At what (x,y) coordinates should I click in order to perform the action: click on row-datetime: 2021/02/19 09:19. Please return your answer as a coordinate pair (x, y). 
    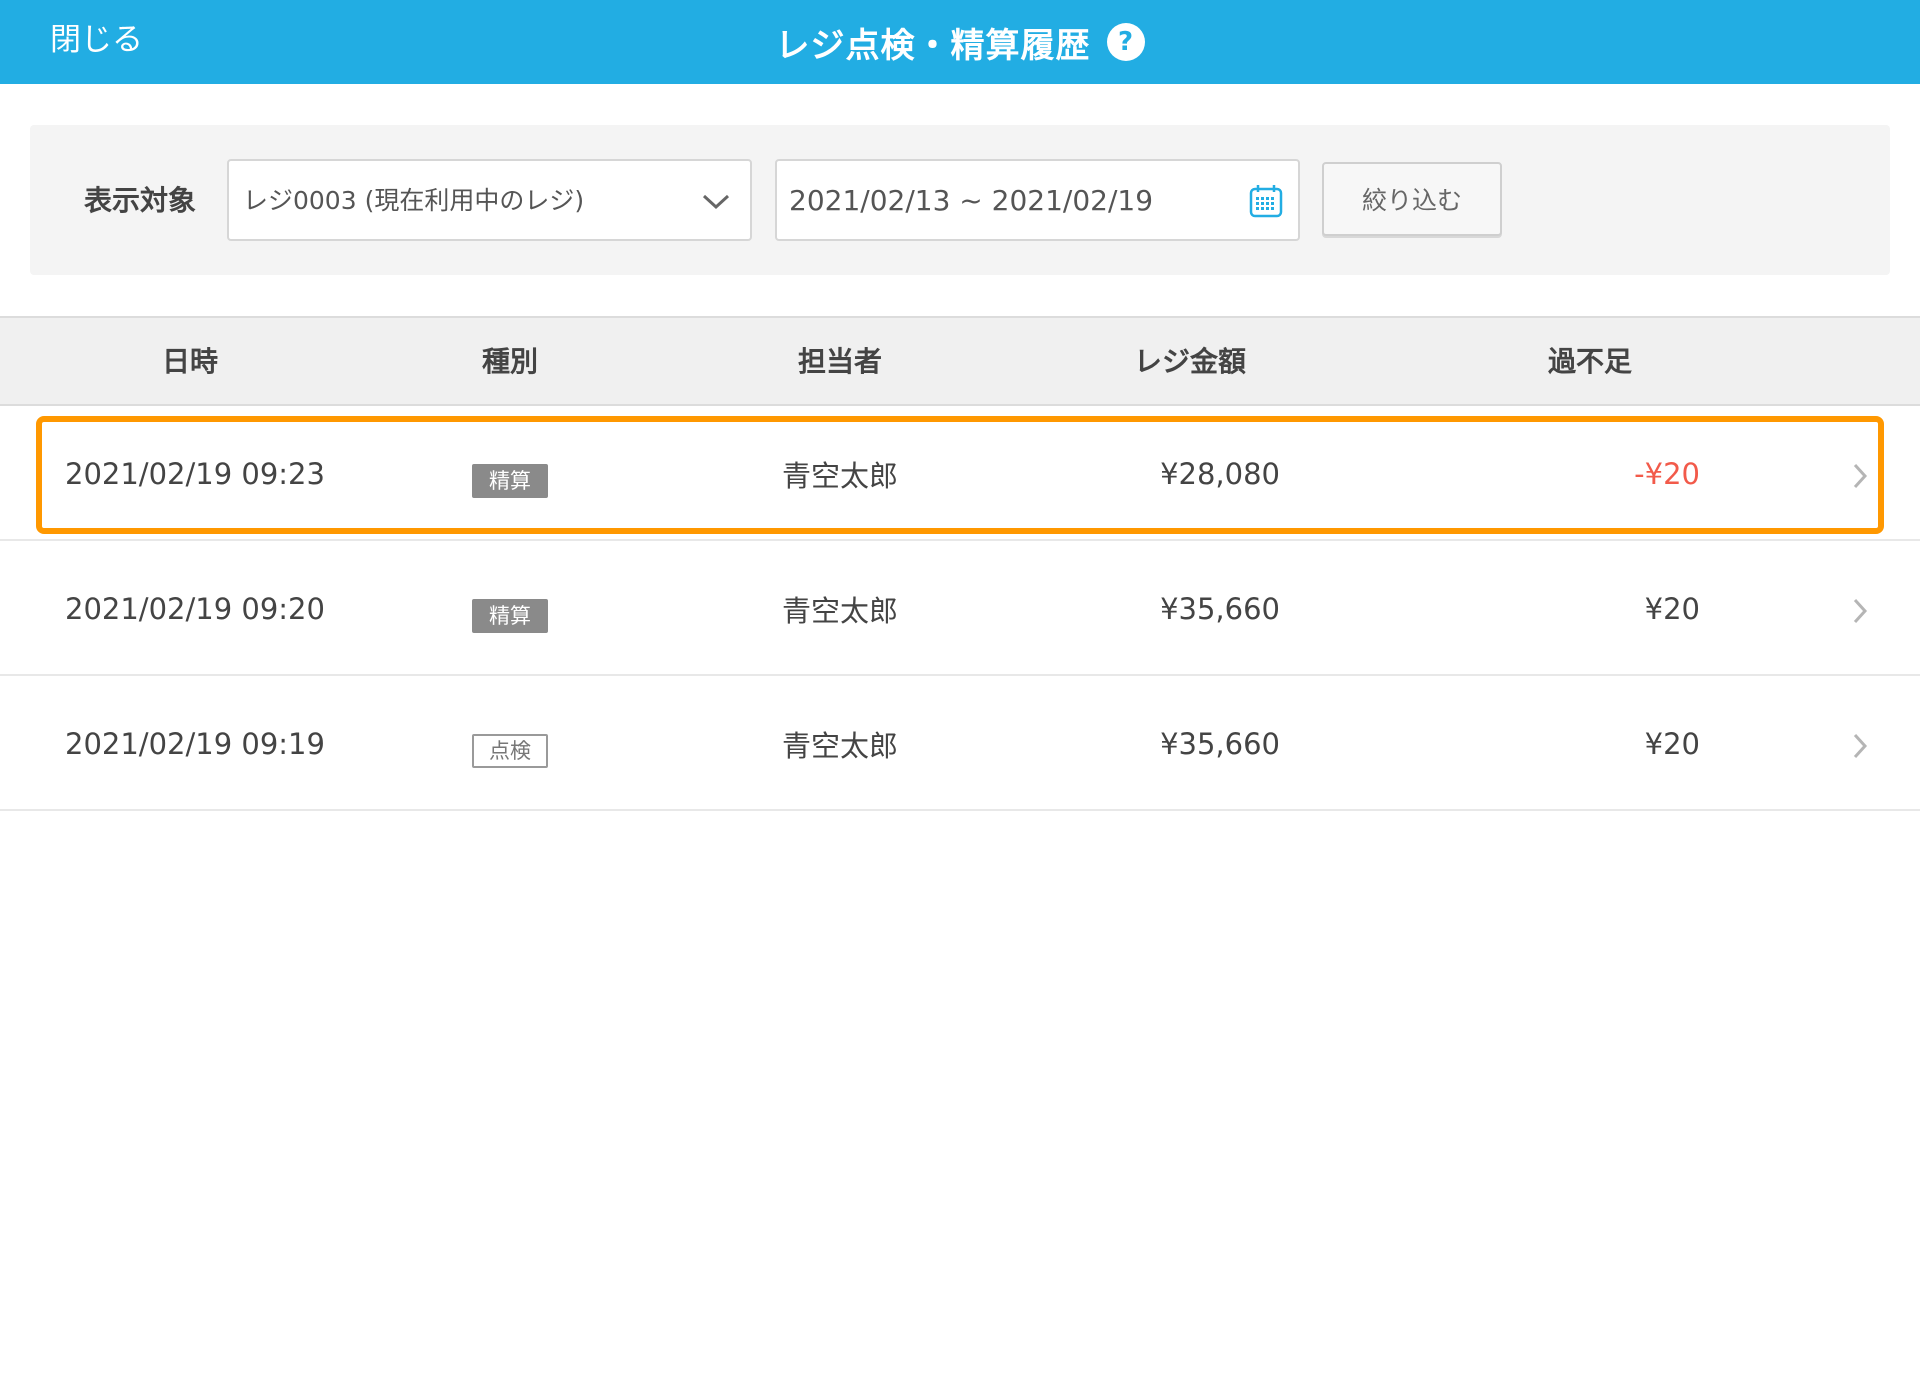
    Looking at the image, I should click on (195, 744).